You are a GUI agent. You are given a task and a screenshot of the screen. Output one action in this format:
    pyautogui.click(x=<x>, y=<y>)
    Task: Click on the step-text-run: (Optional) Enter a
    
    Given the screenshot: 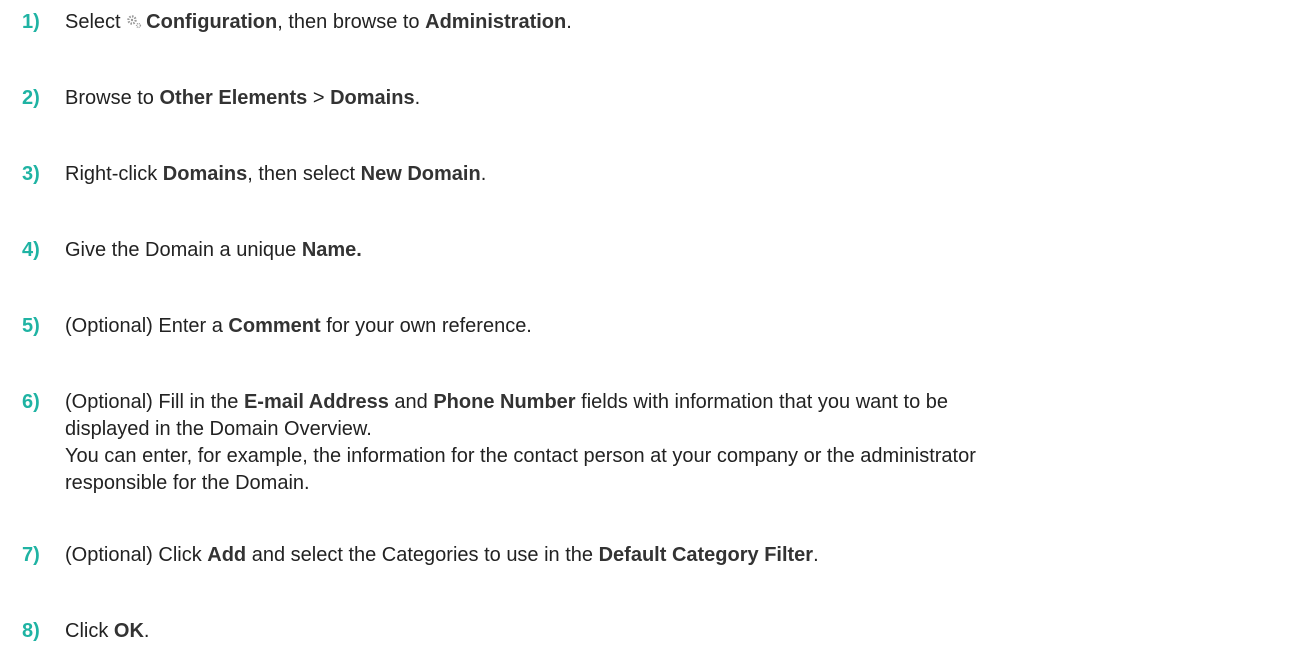 What is the action you would take?
    pyautogui.click(x=147, y=326)
    